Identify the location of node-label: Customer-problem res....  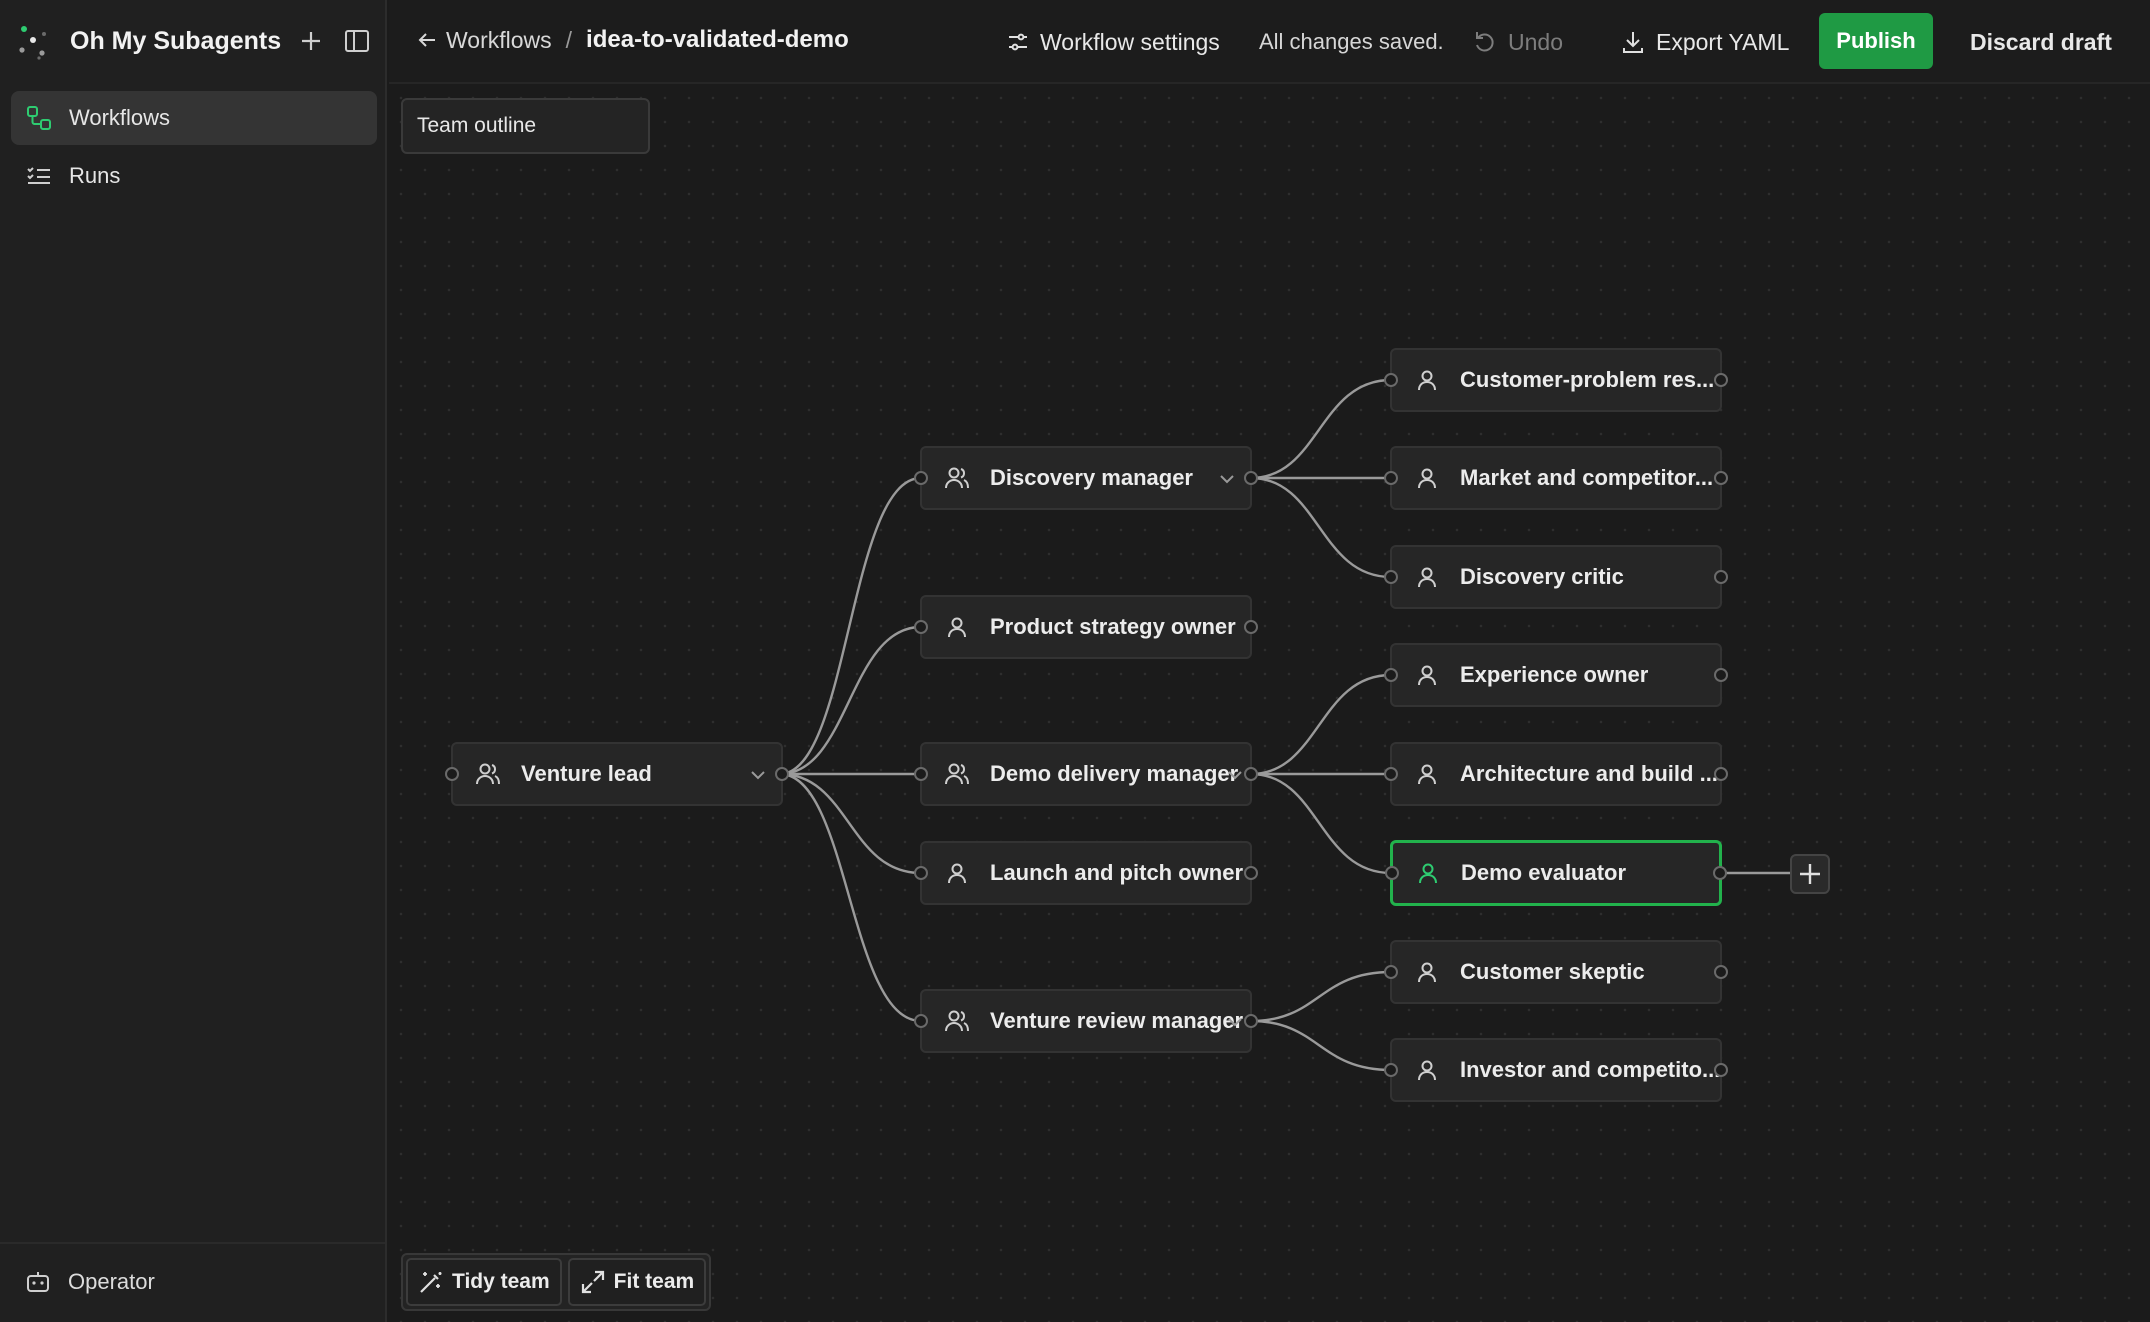
(1587, 379).